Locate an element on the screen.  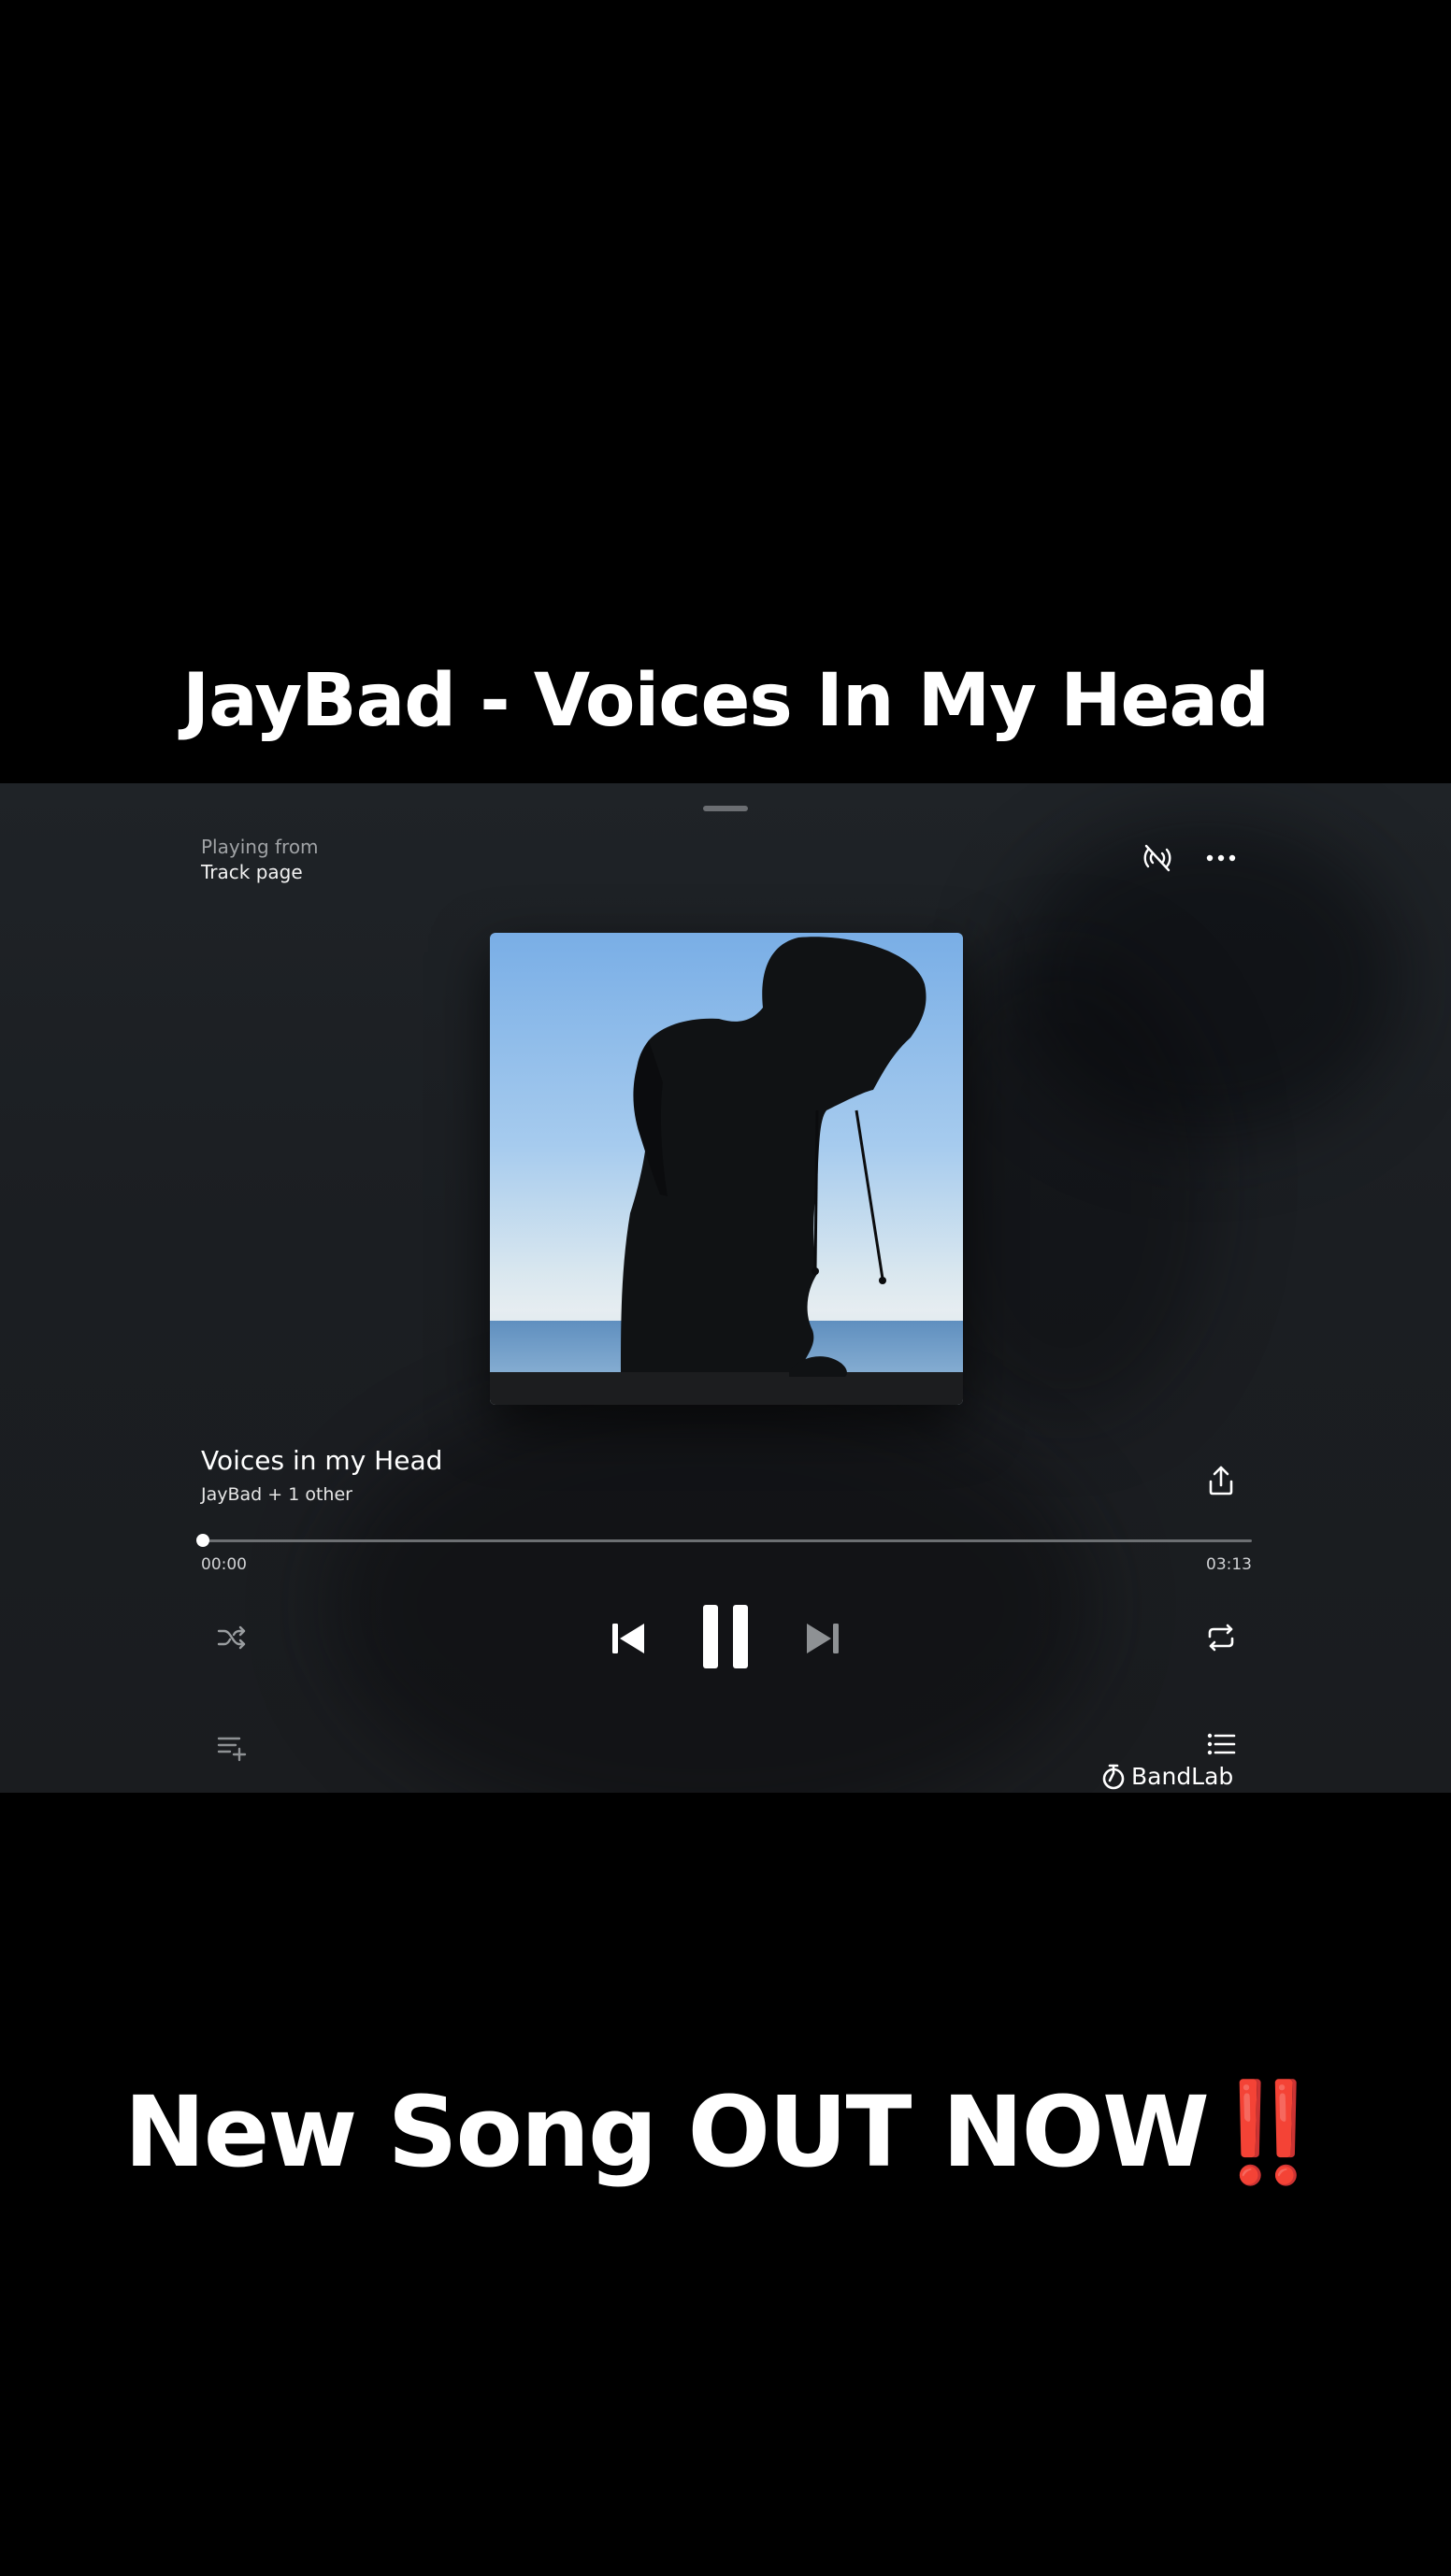
drag-handle is located at coordinates (726, 808).